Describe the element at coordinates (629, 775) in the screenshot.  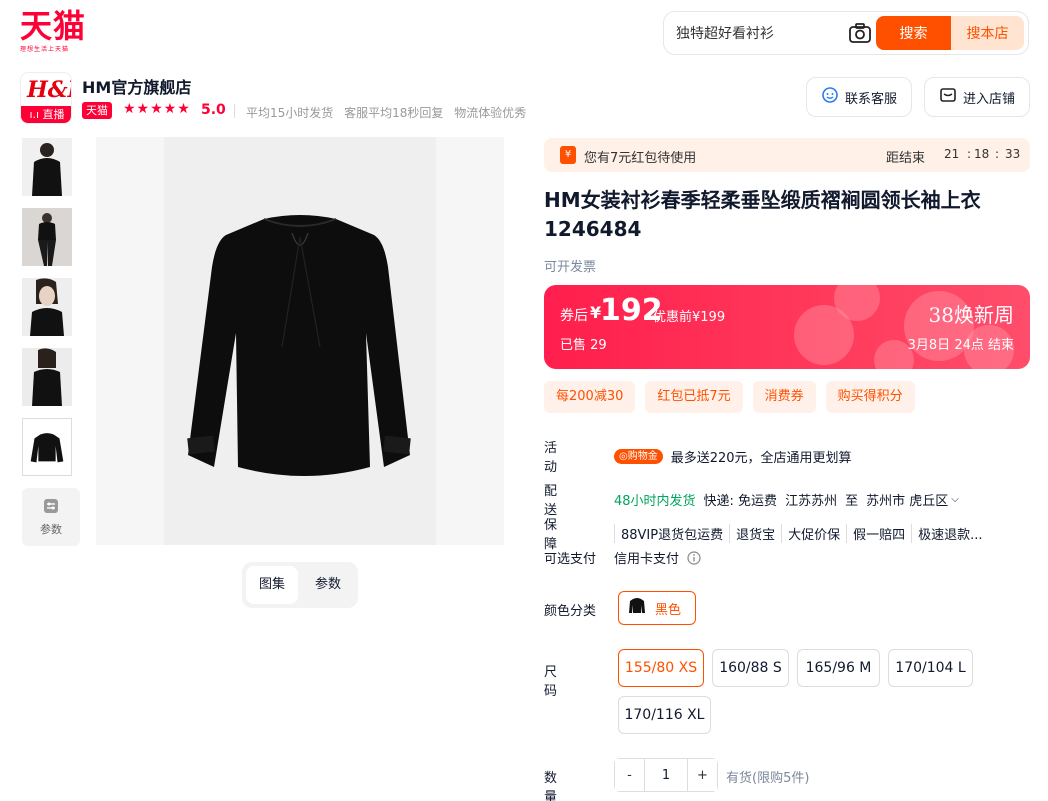
I see `quantity-minus-button: -` at that location.